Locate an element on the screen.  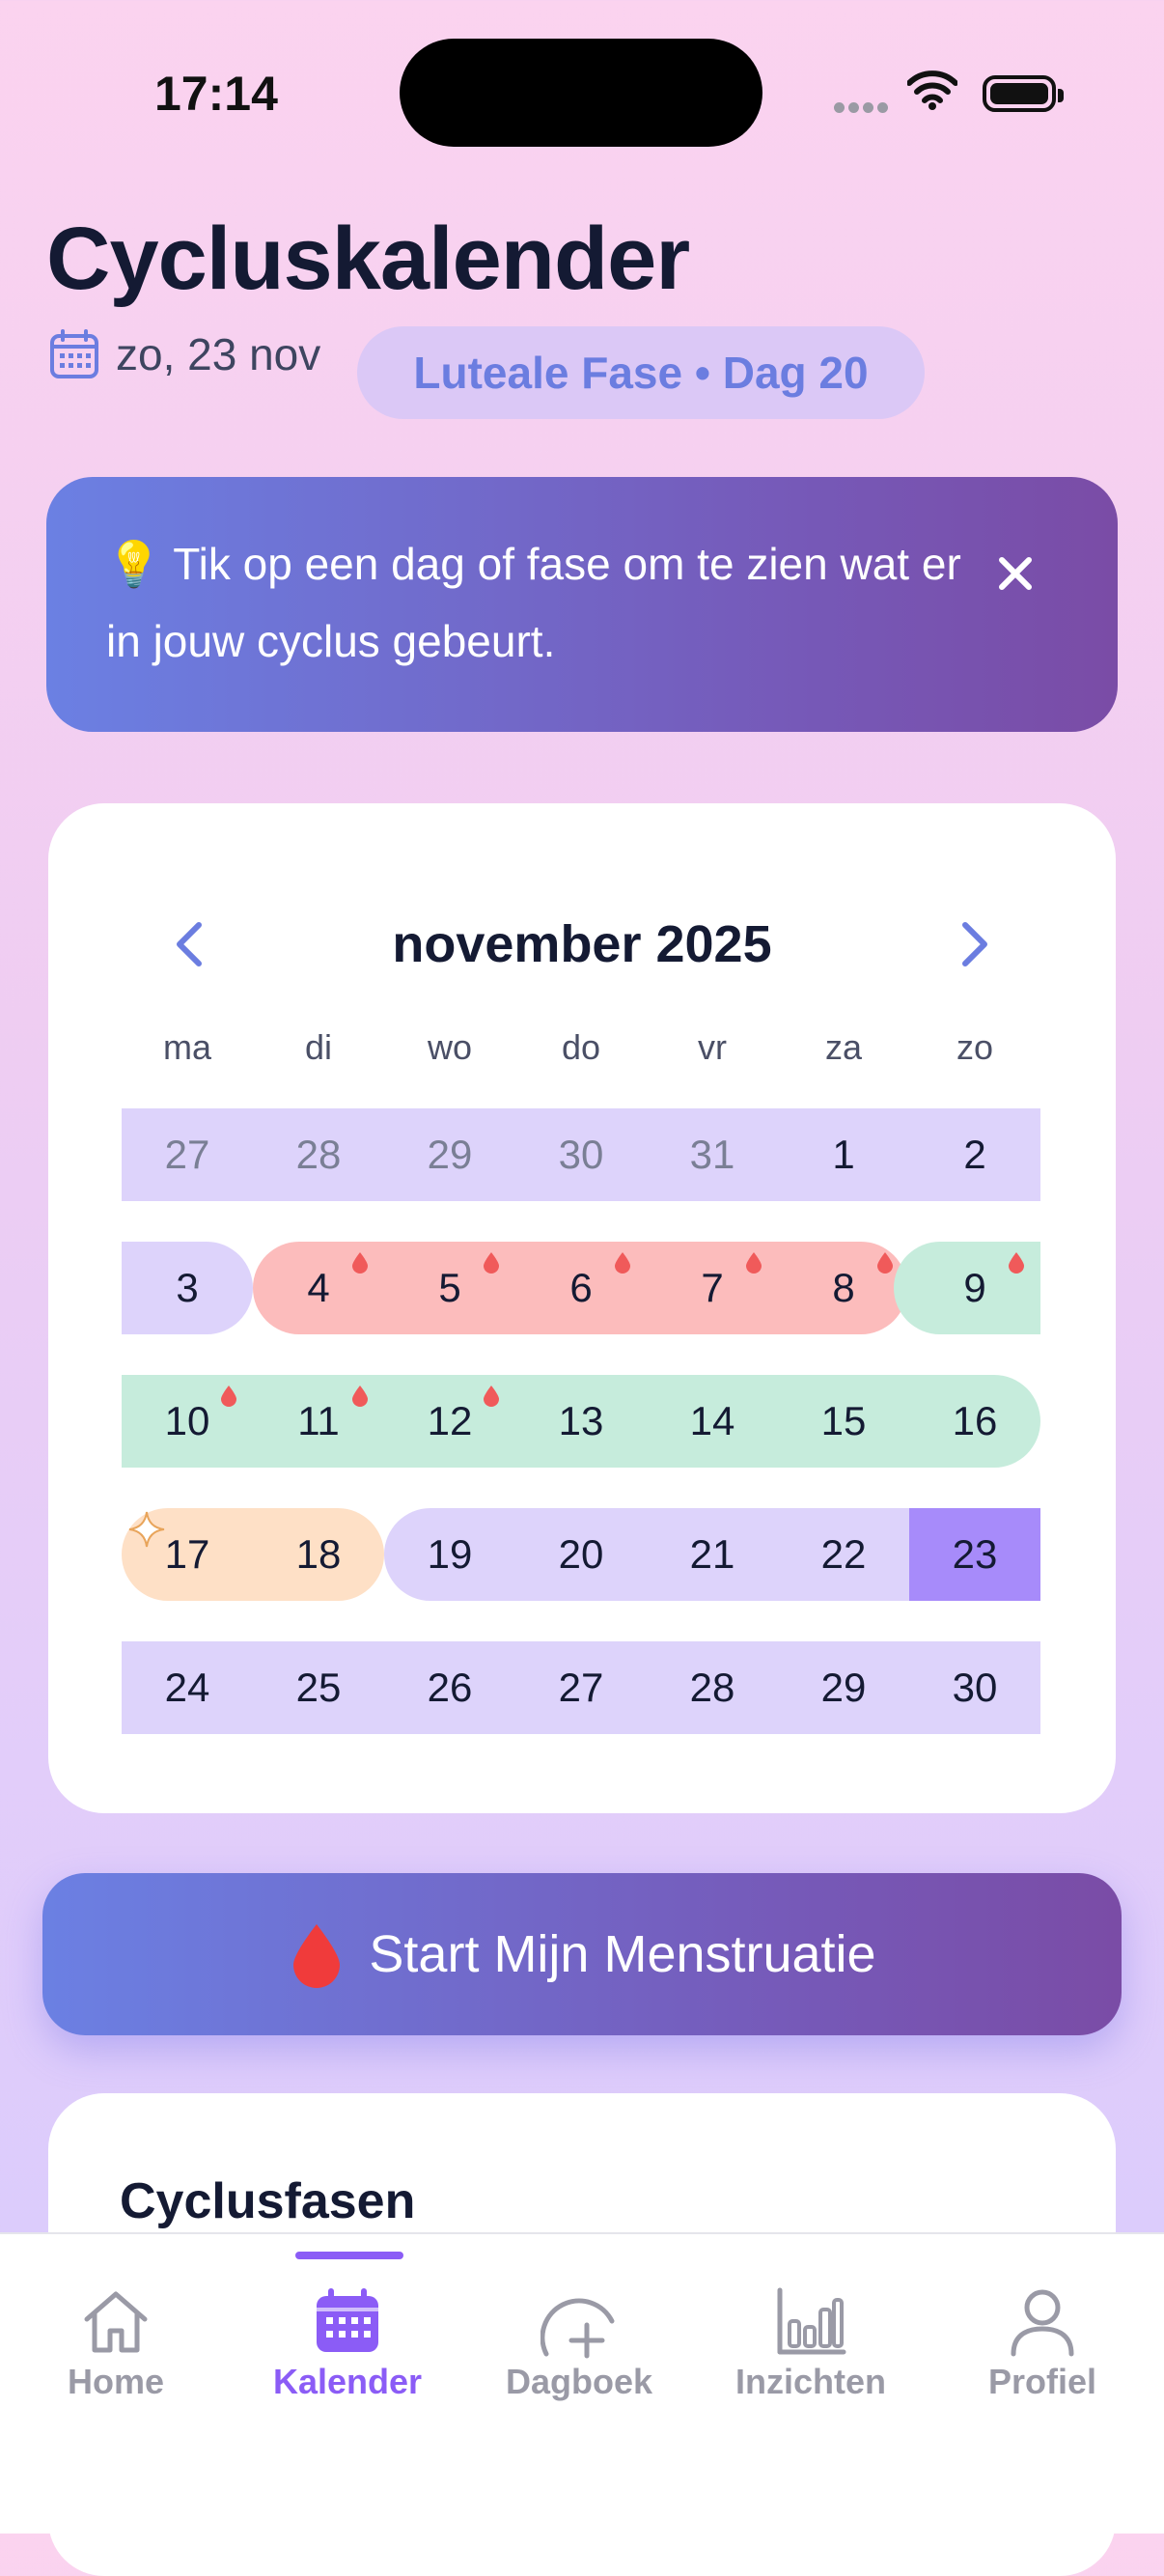
calendar-day: 22 is located at coordinates (844, 1555).